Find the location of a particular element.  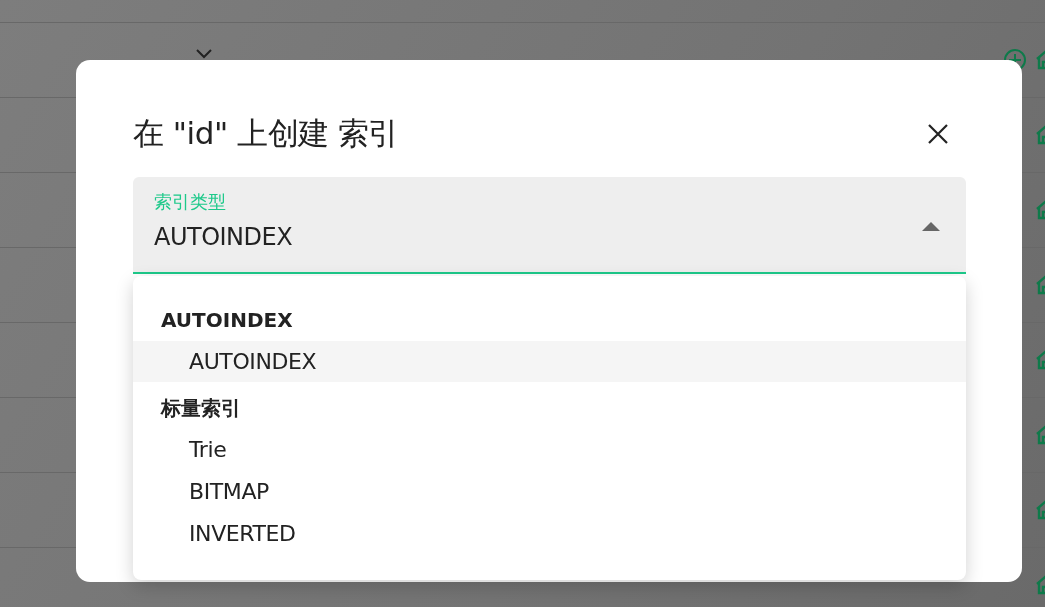

chevron-down-icon is located at coordinates (204, 54).